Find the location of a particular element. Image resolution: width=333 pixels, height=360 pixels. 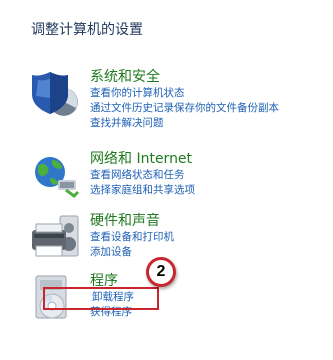

shield-icon is located at coordinates (58, 96).